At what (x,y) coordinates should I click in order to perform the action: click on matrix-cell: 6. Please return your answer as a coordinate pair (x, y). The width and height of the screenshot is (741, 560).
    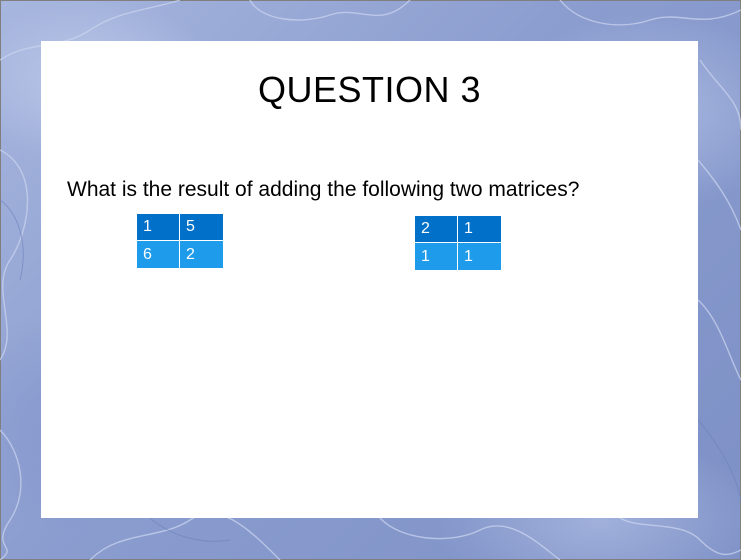
    Looking at the image, I should click on (158, 254).